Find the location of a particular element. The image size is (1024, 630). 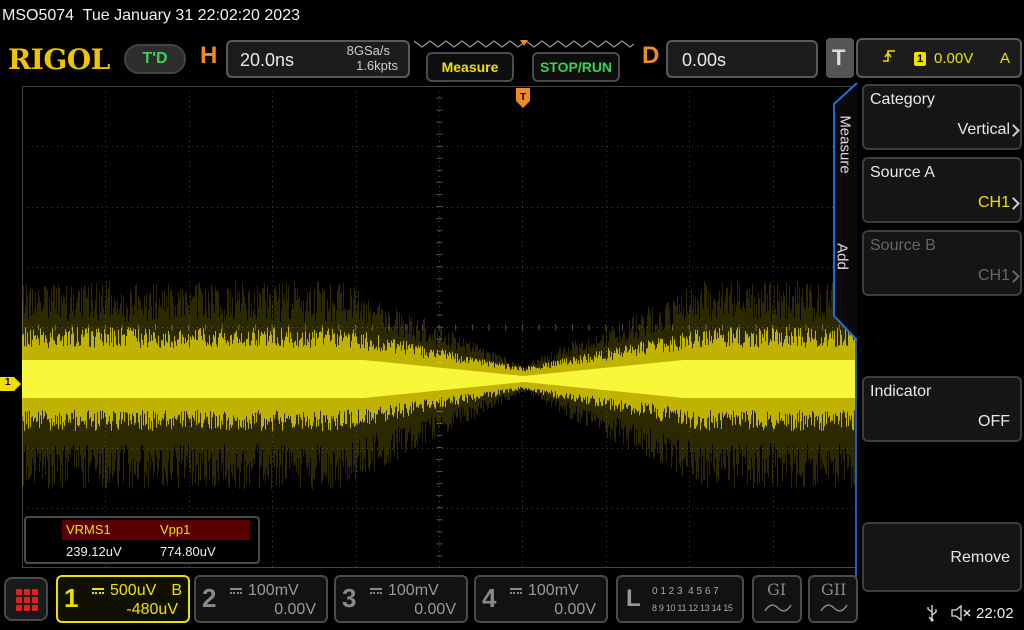

channel-4-scale: 100mV is located at coordinates (553, 590).